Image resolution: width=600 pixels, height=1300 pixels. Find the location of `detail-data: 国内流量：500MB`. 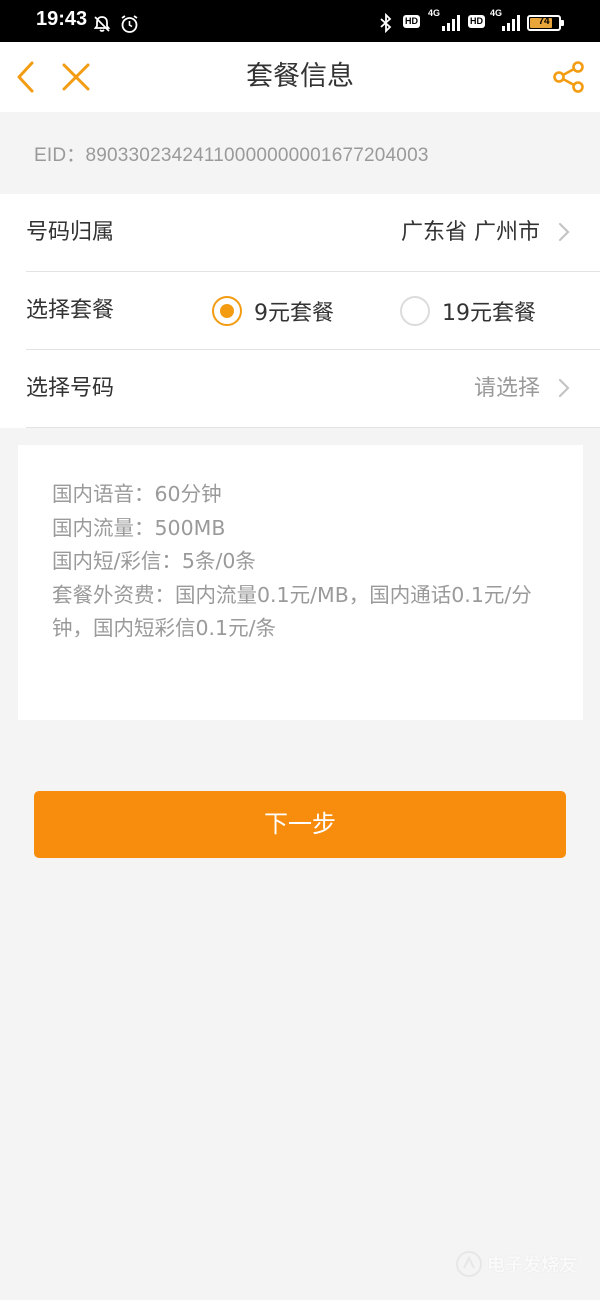

detail-data: 国内流量：500MB is located at coordinates (139, 527).